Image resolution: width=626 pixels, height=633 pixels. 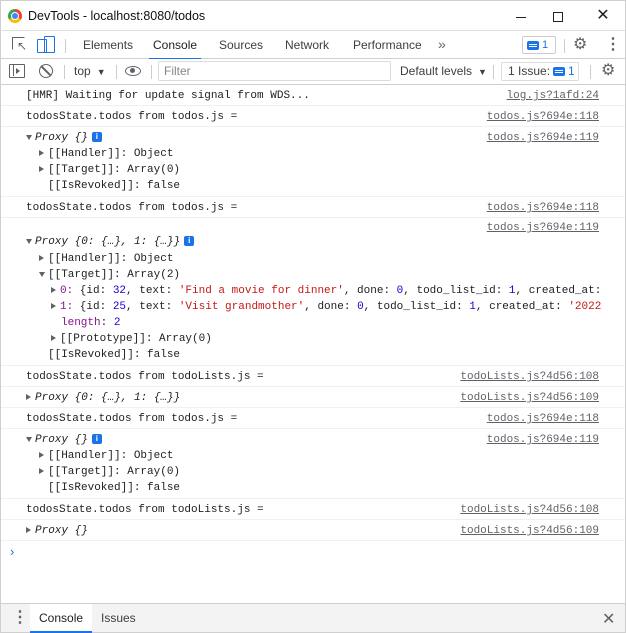 I want to click on minimize-icon, so click(x=521, y=17).